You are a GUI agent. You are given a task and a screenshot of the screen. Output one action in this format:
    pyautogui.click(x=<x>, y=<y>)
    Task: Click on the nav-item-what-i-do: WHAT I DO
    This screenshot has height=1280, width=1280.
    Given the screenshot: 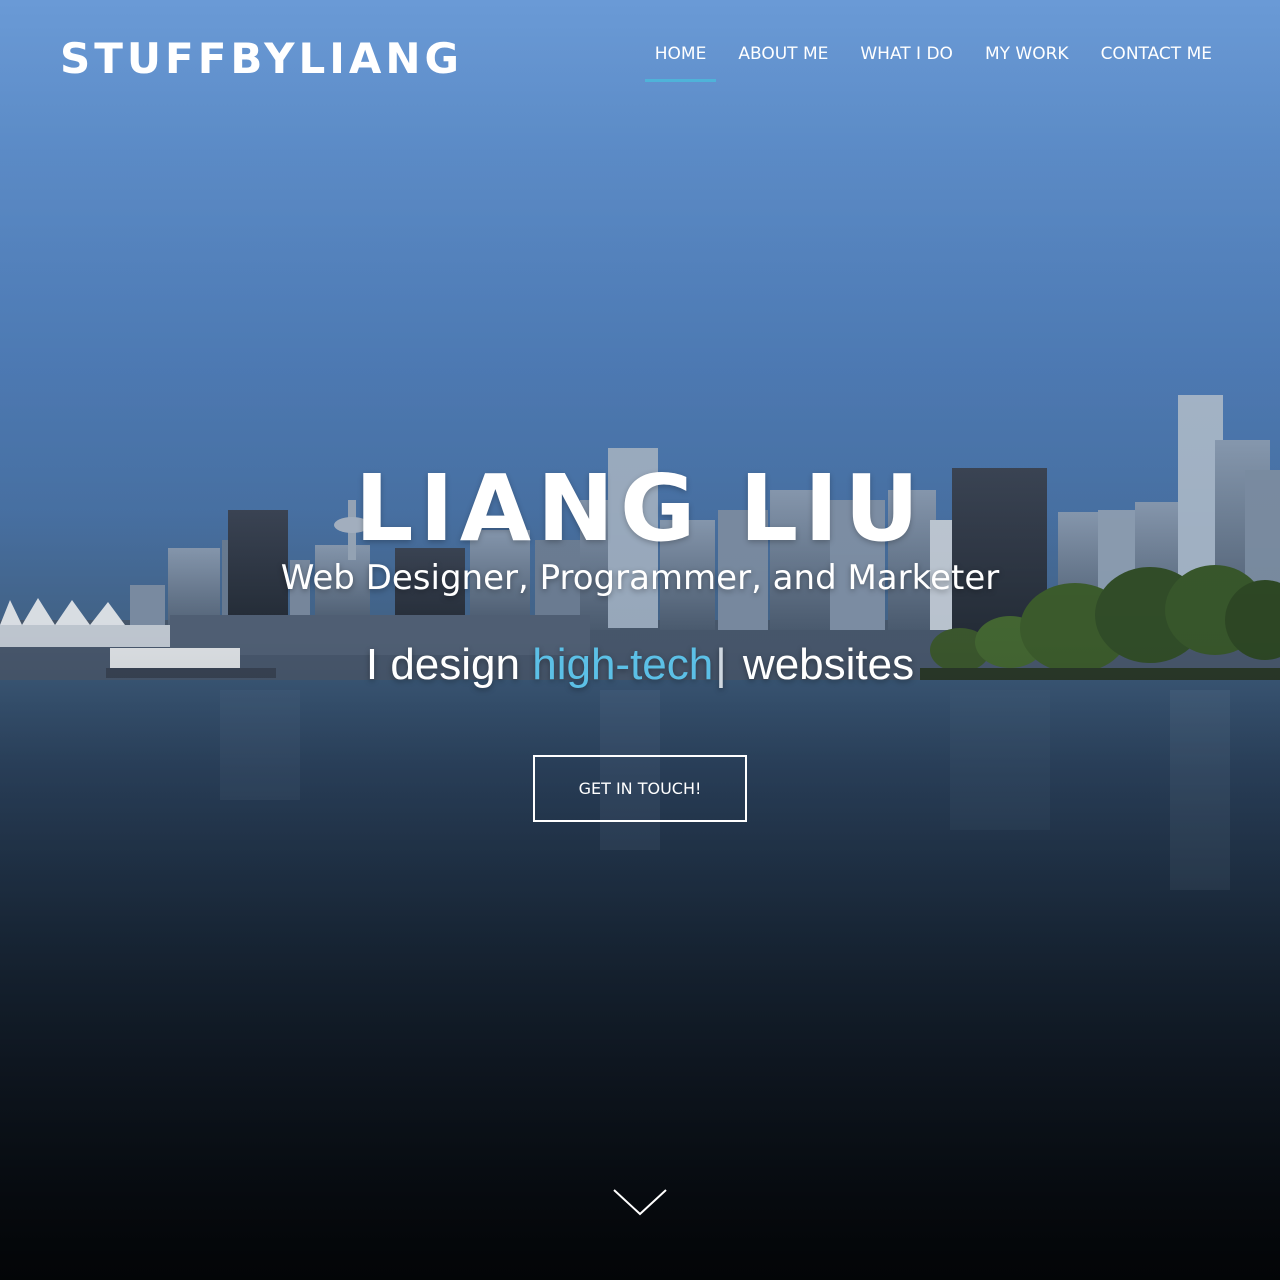 What is the action you would take?
    pyautogui.click(x=906, y=60)
    